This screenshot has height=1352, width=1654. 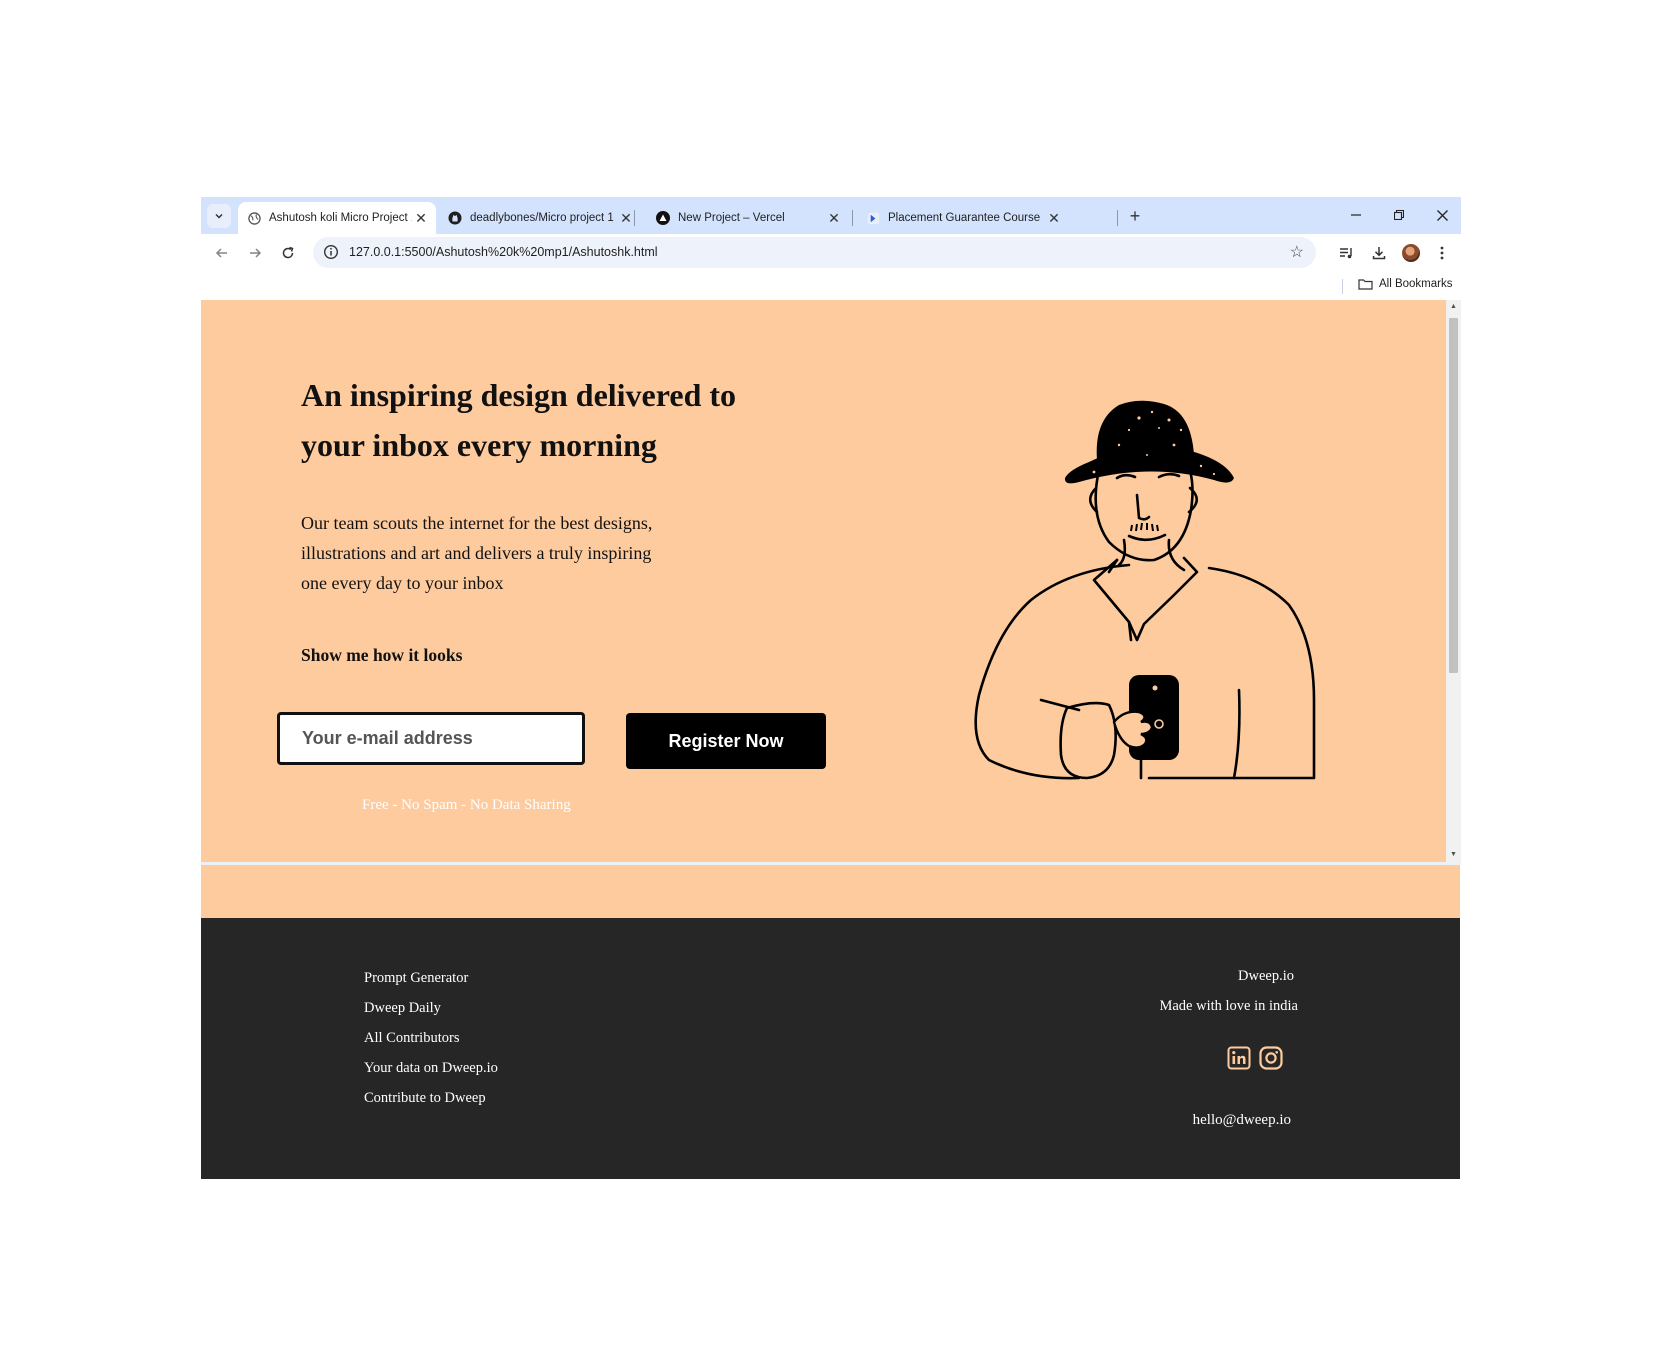 I want to click on kebab-menu-icon, so click(x=1442, y=253).